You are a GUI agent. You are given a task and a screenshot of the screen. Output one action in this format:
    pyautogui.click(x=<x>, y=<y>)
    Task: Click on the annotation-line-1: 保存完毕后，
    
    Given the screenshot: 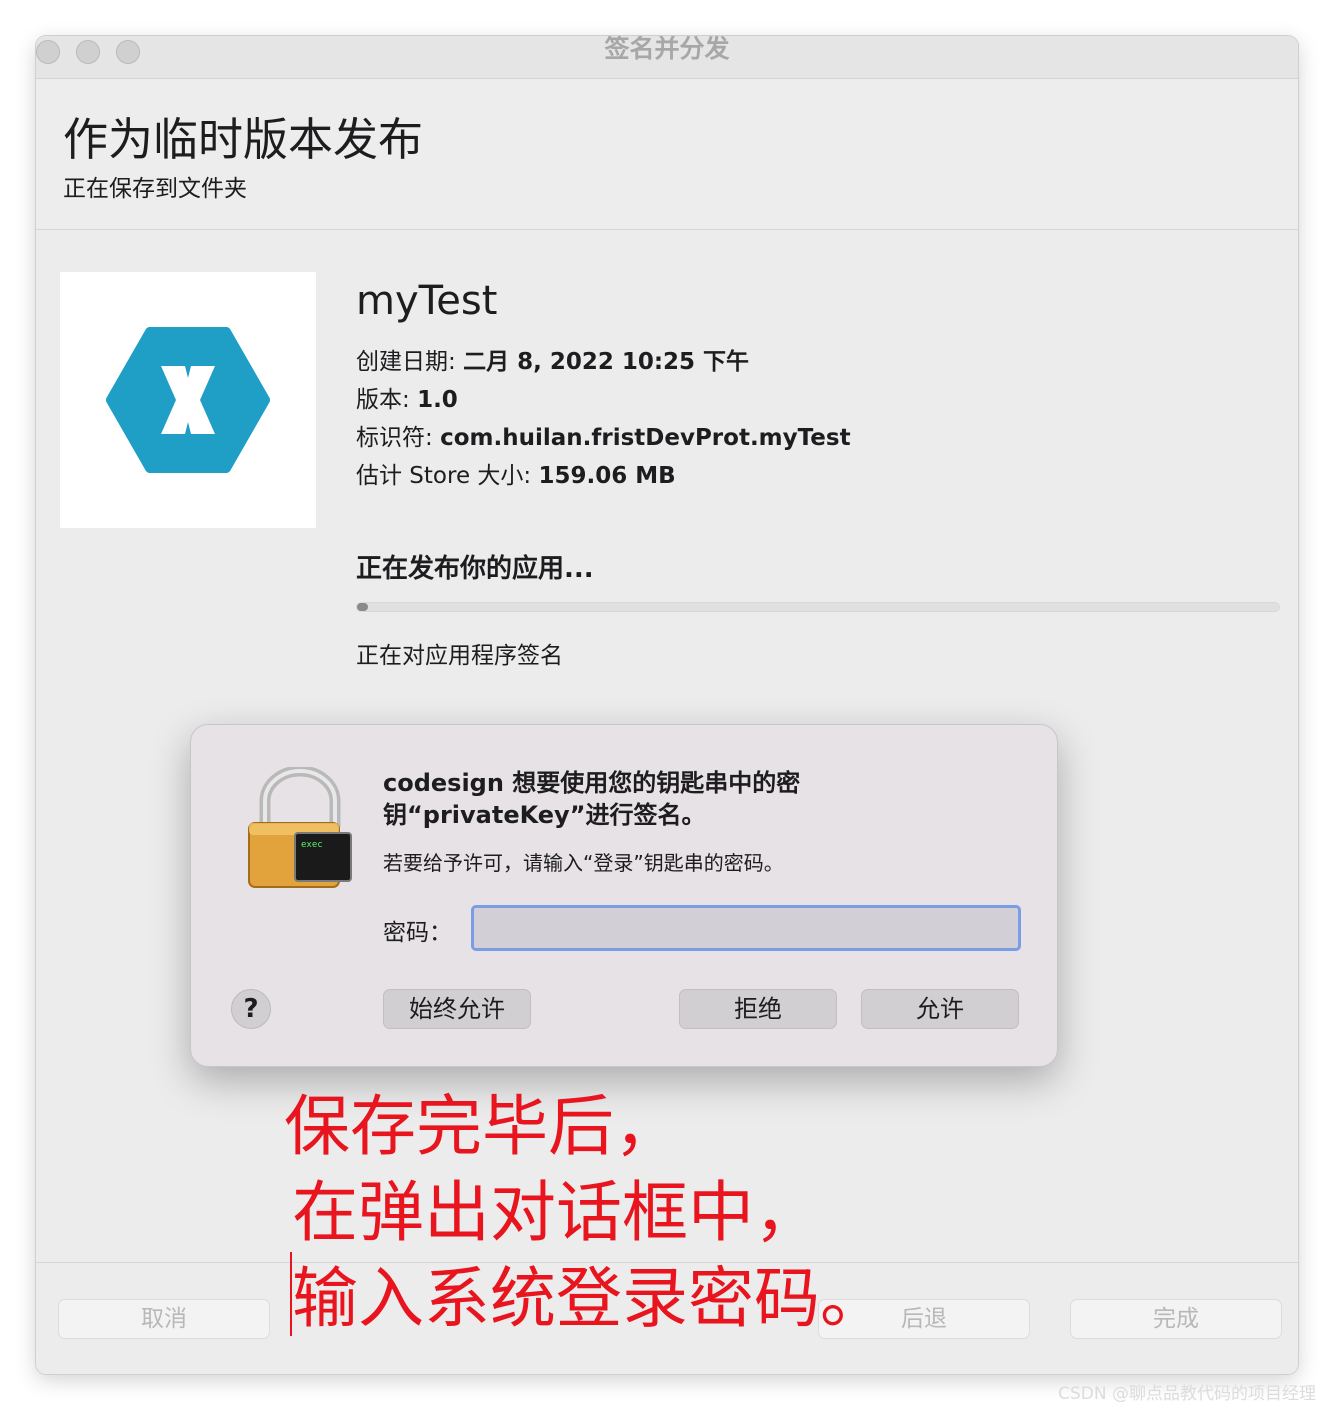 What is the action you would take?
    pyautogui.click(x=482, y=1126)
    